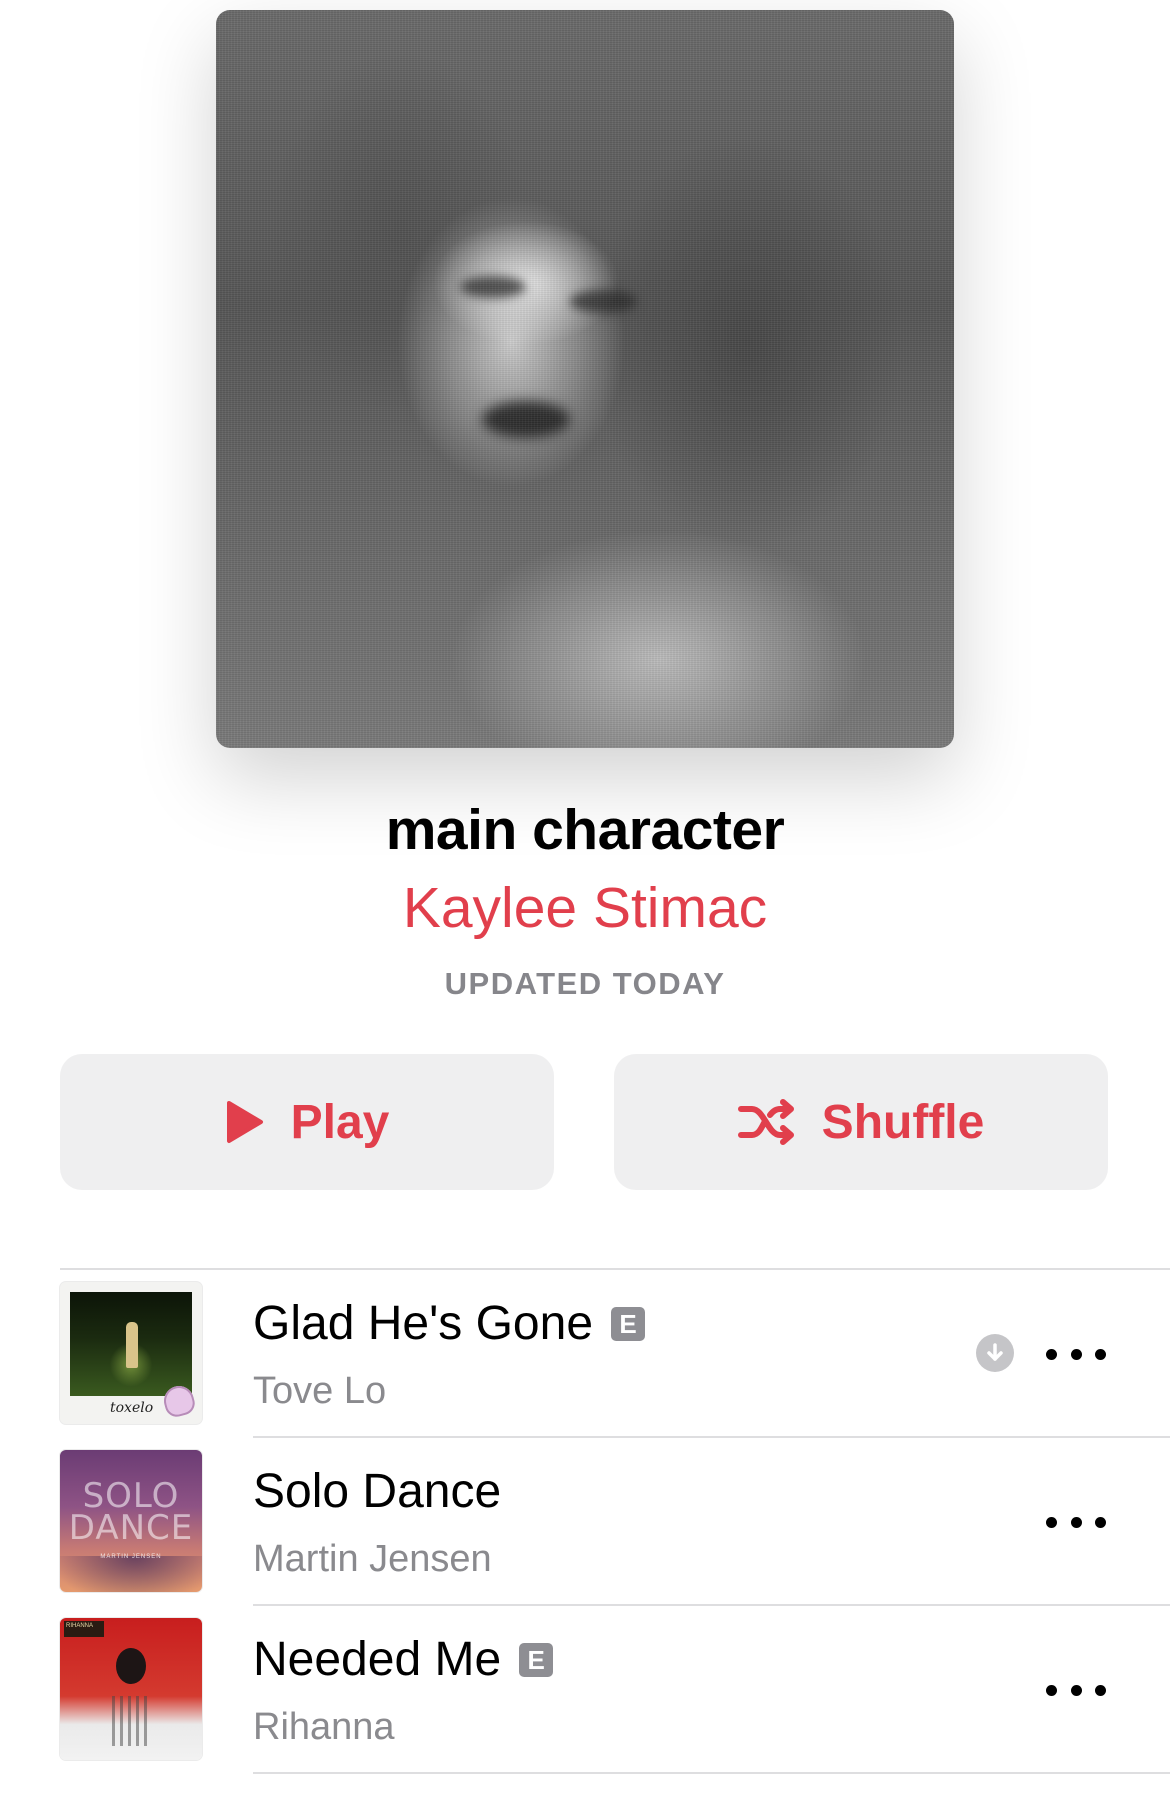 This screenshot has width=1170, height=1793. What do you see at coordinates (131, 1689) in the screenshot?
I see `album-cover-rihanna: RIHANNA` at bounding box center [131, 1689].